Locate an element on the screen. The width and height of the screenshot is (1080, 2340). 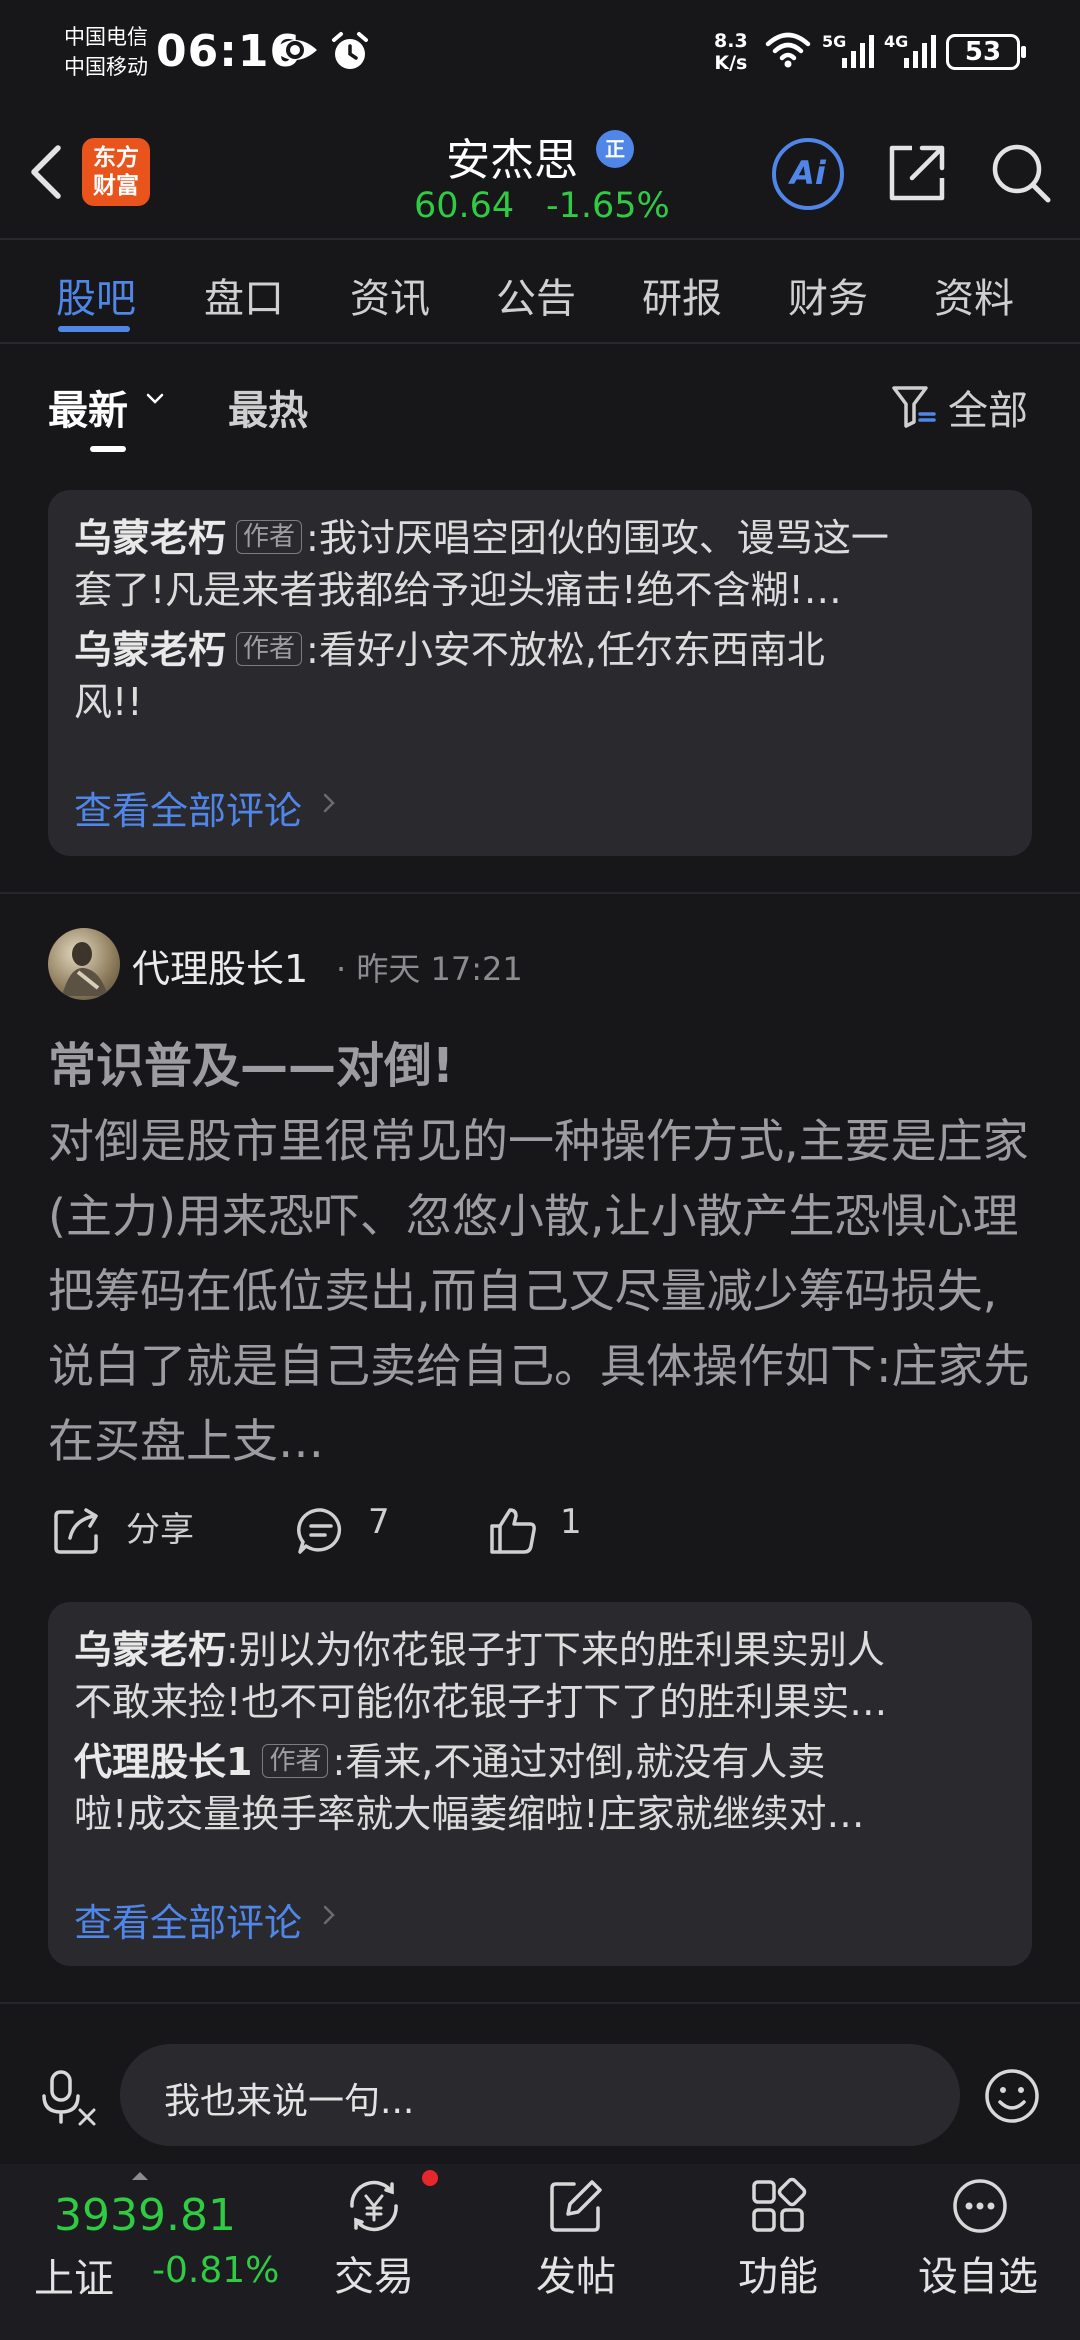
comment-text-line-1: :看来,不通过对倒,就没有人卖 is located at coordinates (579, 1762).